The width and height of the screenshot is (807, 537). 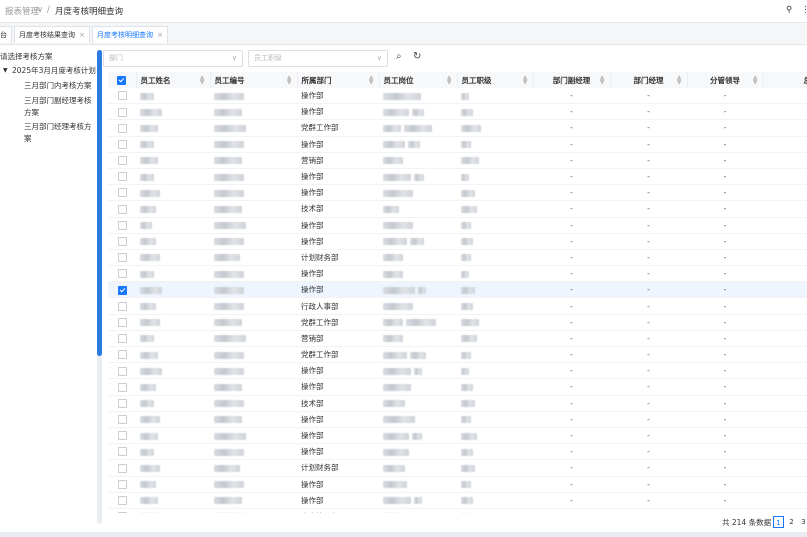 What do you see at coordinates (22, 11) in the screenshot?
I see `breadcrumb-parent: 报表管理` at bounding box center [22, 11].